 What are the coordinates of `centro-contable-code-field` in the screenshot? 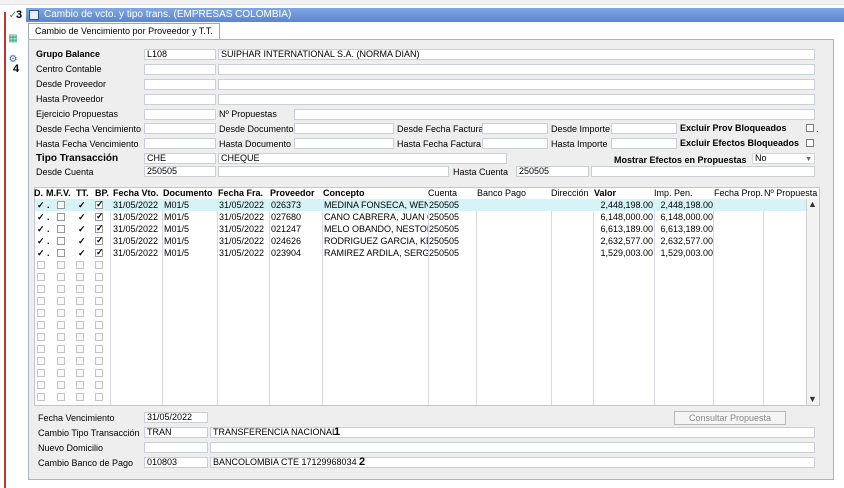 It's located at (180, 69).